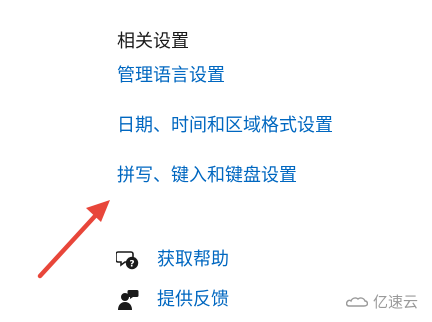 This screenshot has width=432, height=322. I want to click on watermark-logo-icon, so click(356, 301).